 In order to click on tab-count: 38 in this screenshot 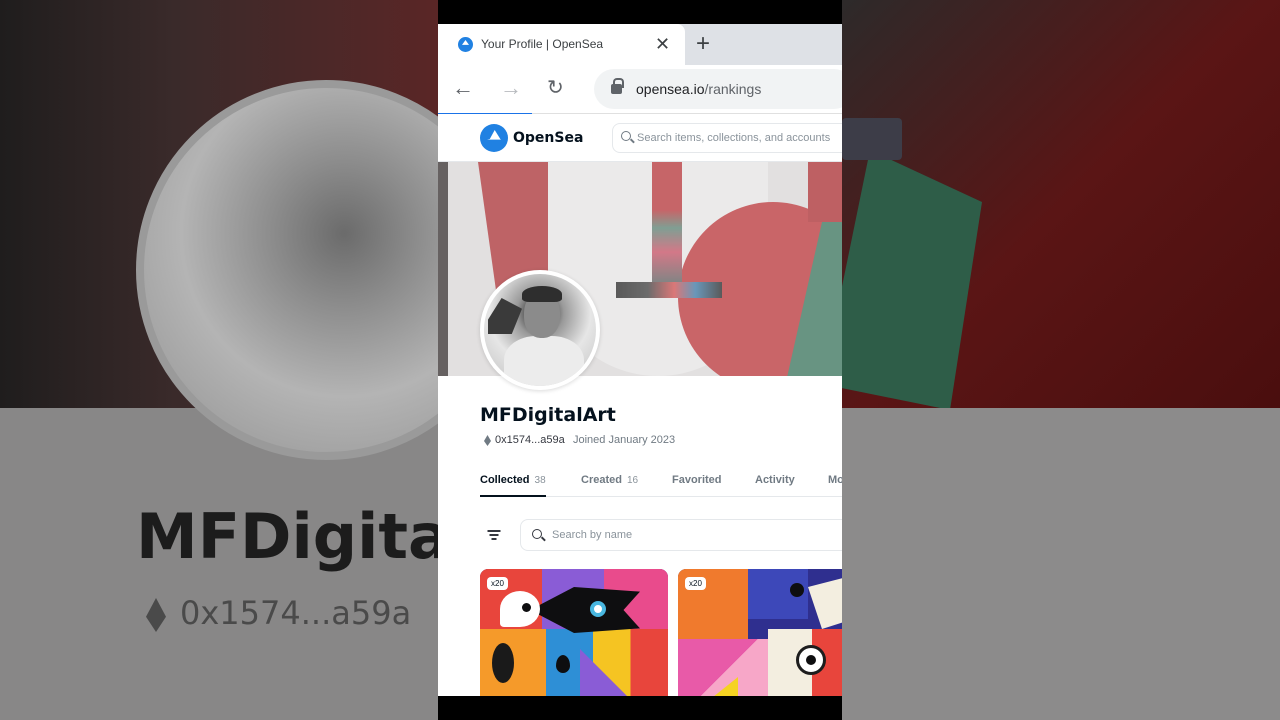, I will do `click(540, 480)`.